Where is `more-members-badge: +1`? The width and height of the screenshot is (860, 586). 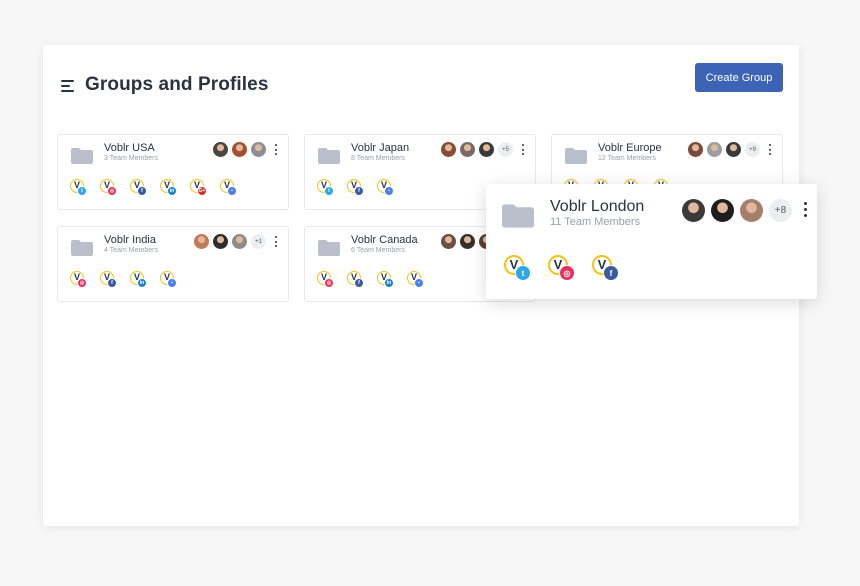 more-members-badge: +1 is located at coordinates (258, 241).